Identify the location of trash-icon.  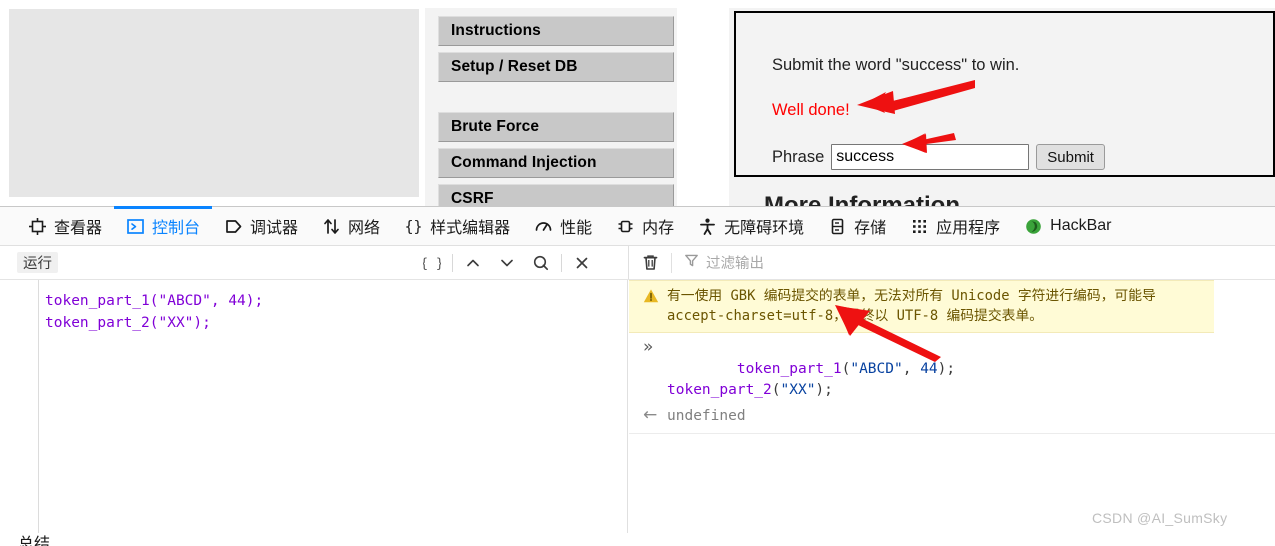
(650, 262).